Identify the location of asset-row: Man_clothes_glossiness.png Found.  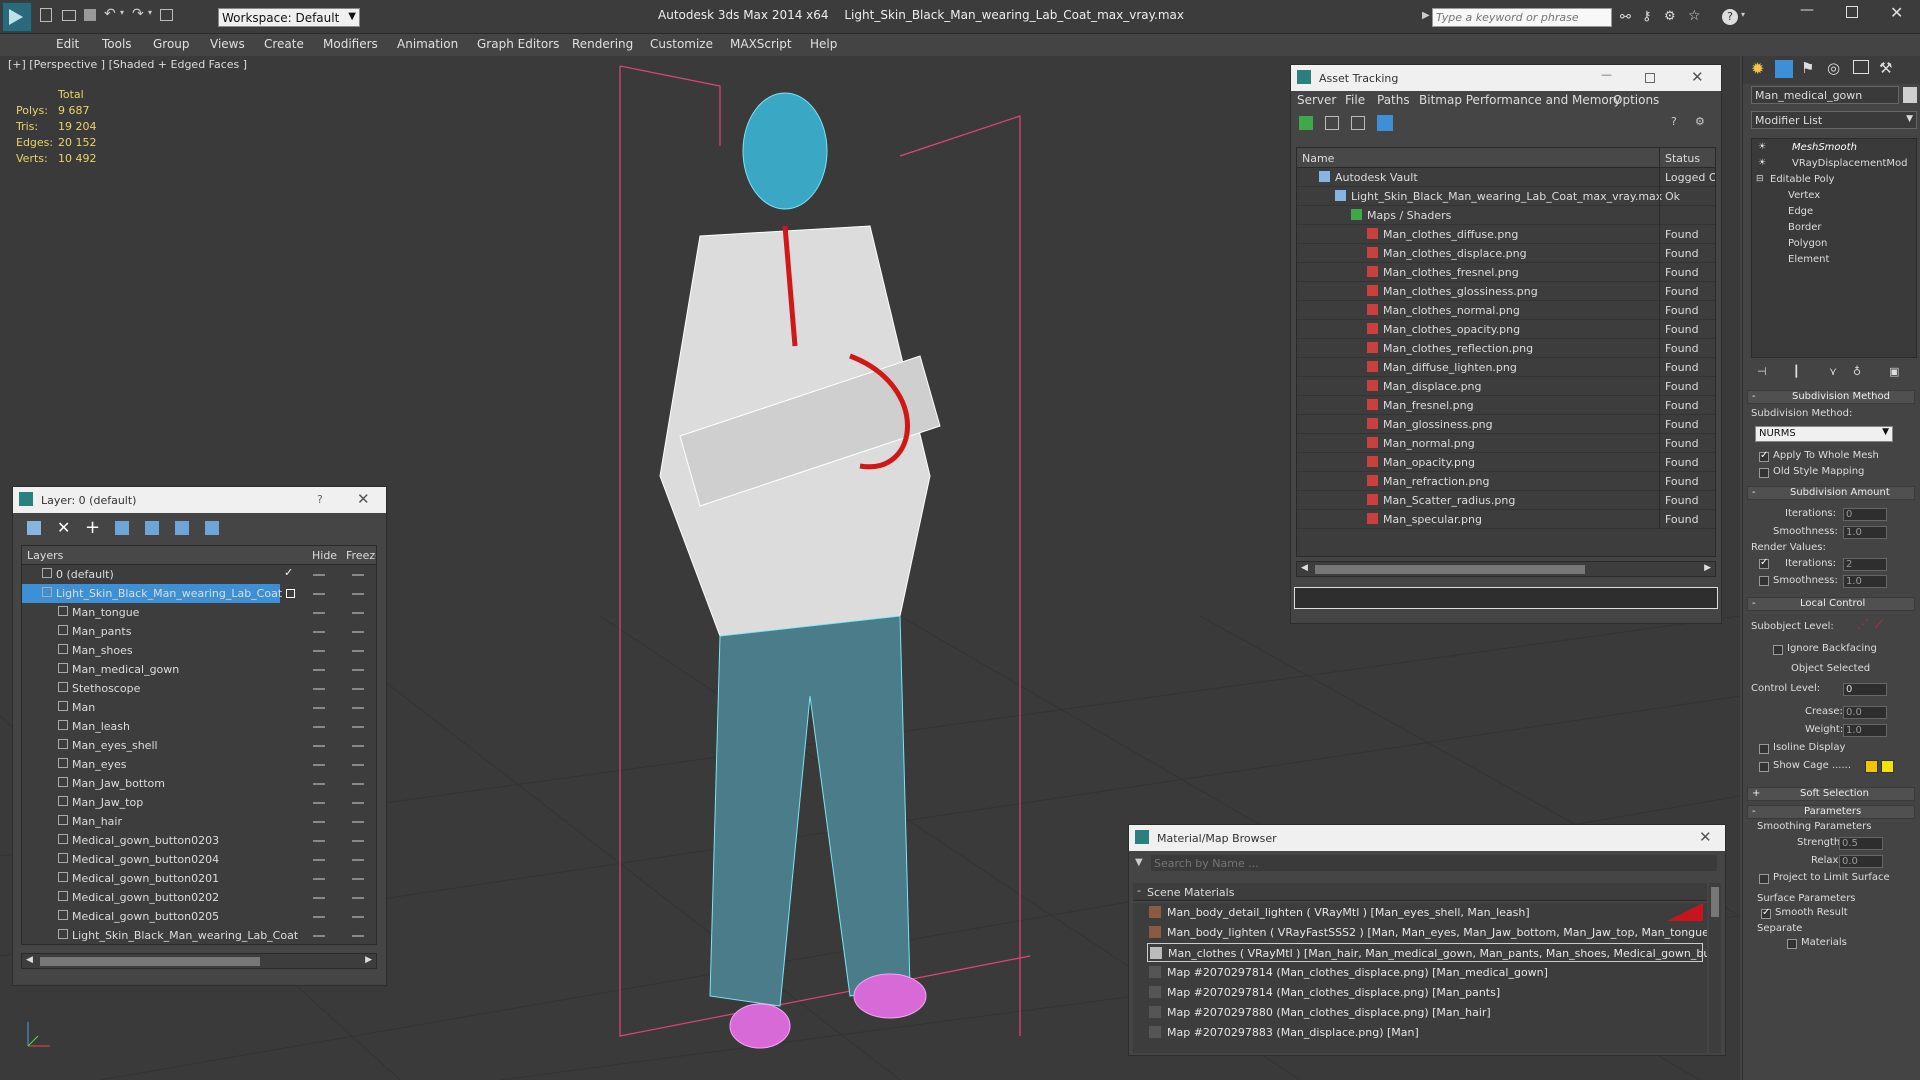
(1506, 291).